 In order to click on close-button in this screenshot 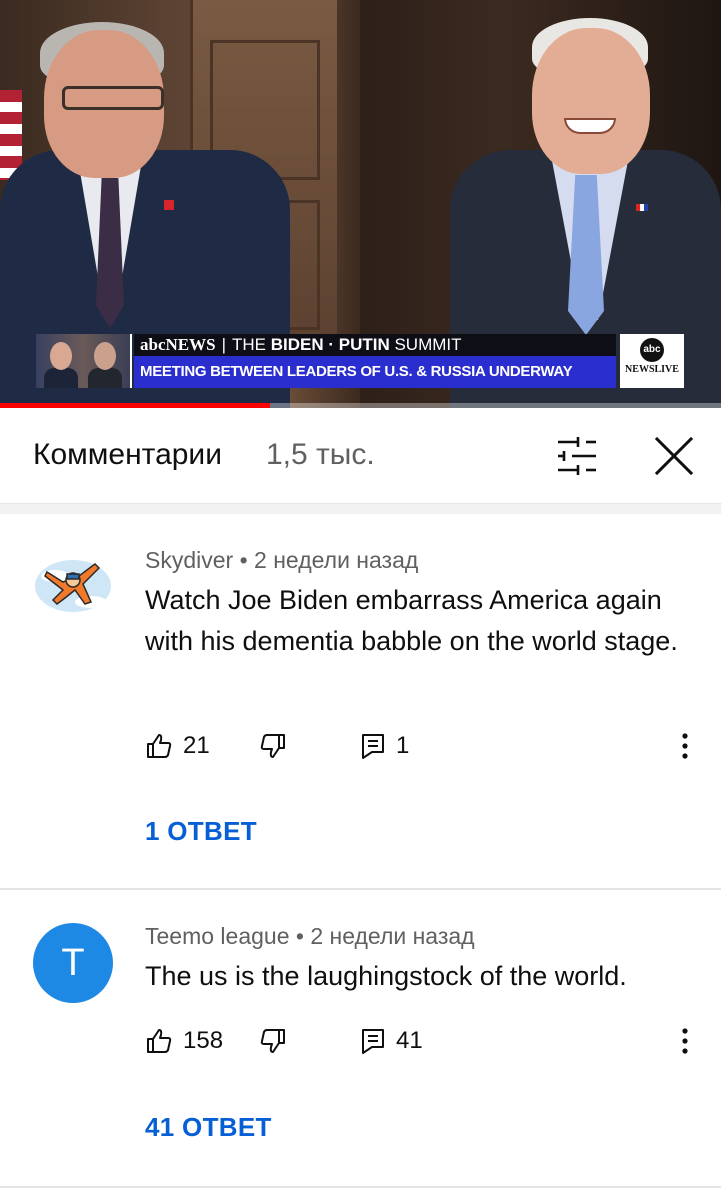, I will do `click(674, 456)`.